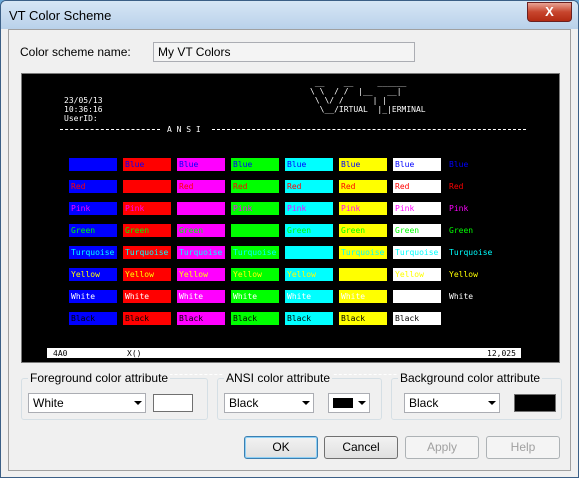 Image resolution: width=579 pixels, height=478 pixels. Describe the element at coordinates (83, 100) in the screenshot. I see `terminal-date: 23/05/13` at that location.